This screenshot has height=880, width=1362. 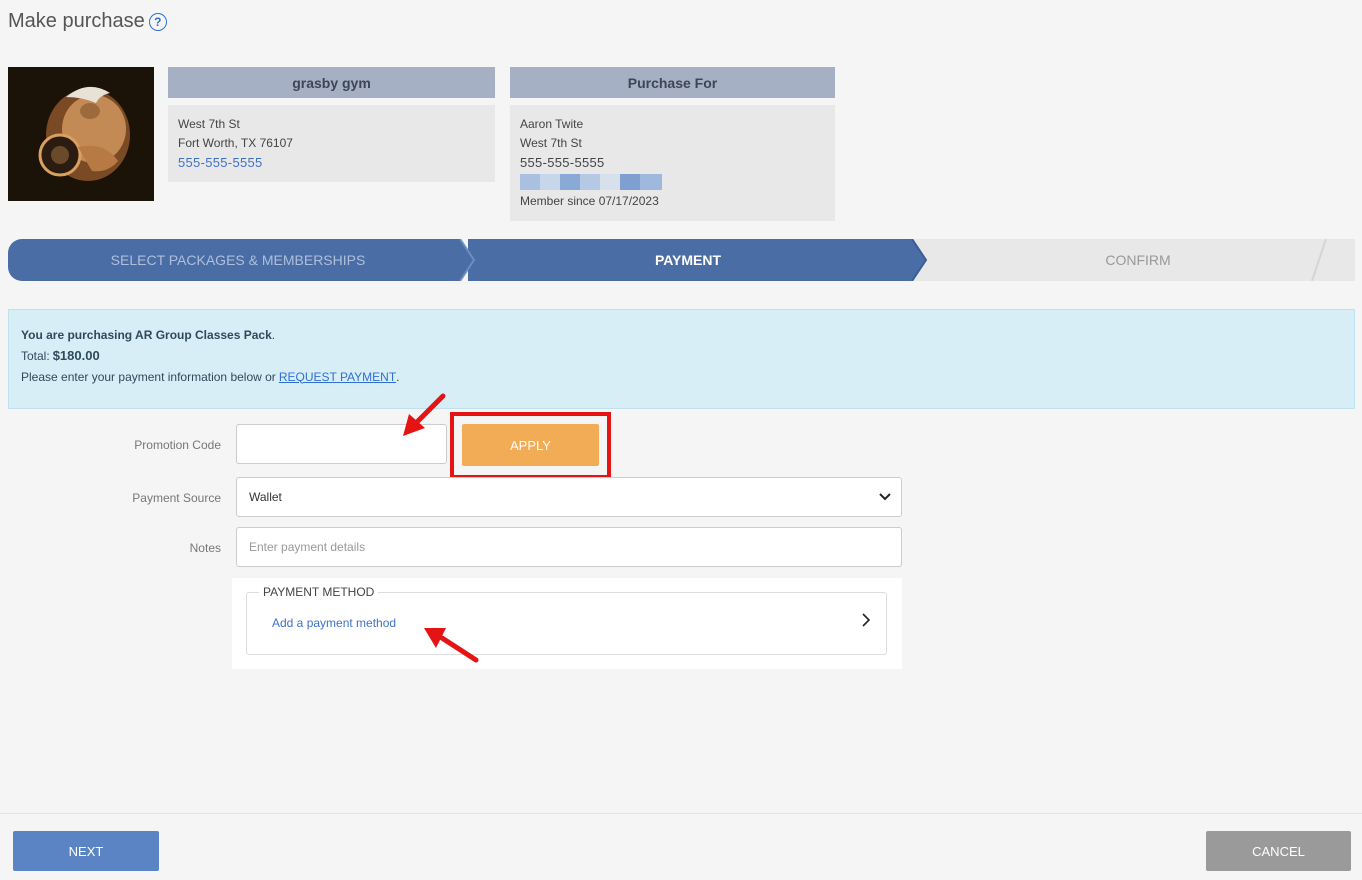 I want to click on next-button: NEXT, so click(x=86, y=851).